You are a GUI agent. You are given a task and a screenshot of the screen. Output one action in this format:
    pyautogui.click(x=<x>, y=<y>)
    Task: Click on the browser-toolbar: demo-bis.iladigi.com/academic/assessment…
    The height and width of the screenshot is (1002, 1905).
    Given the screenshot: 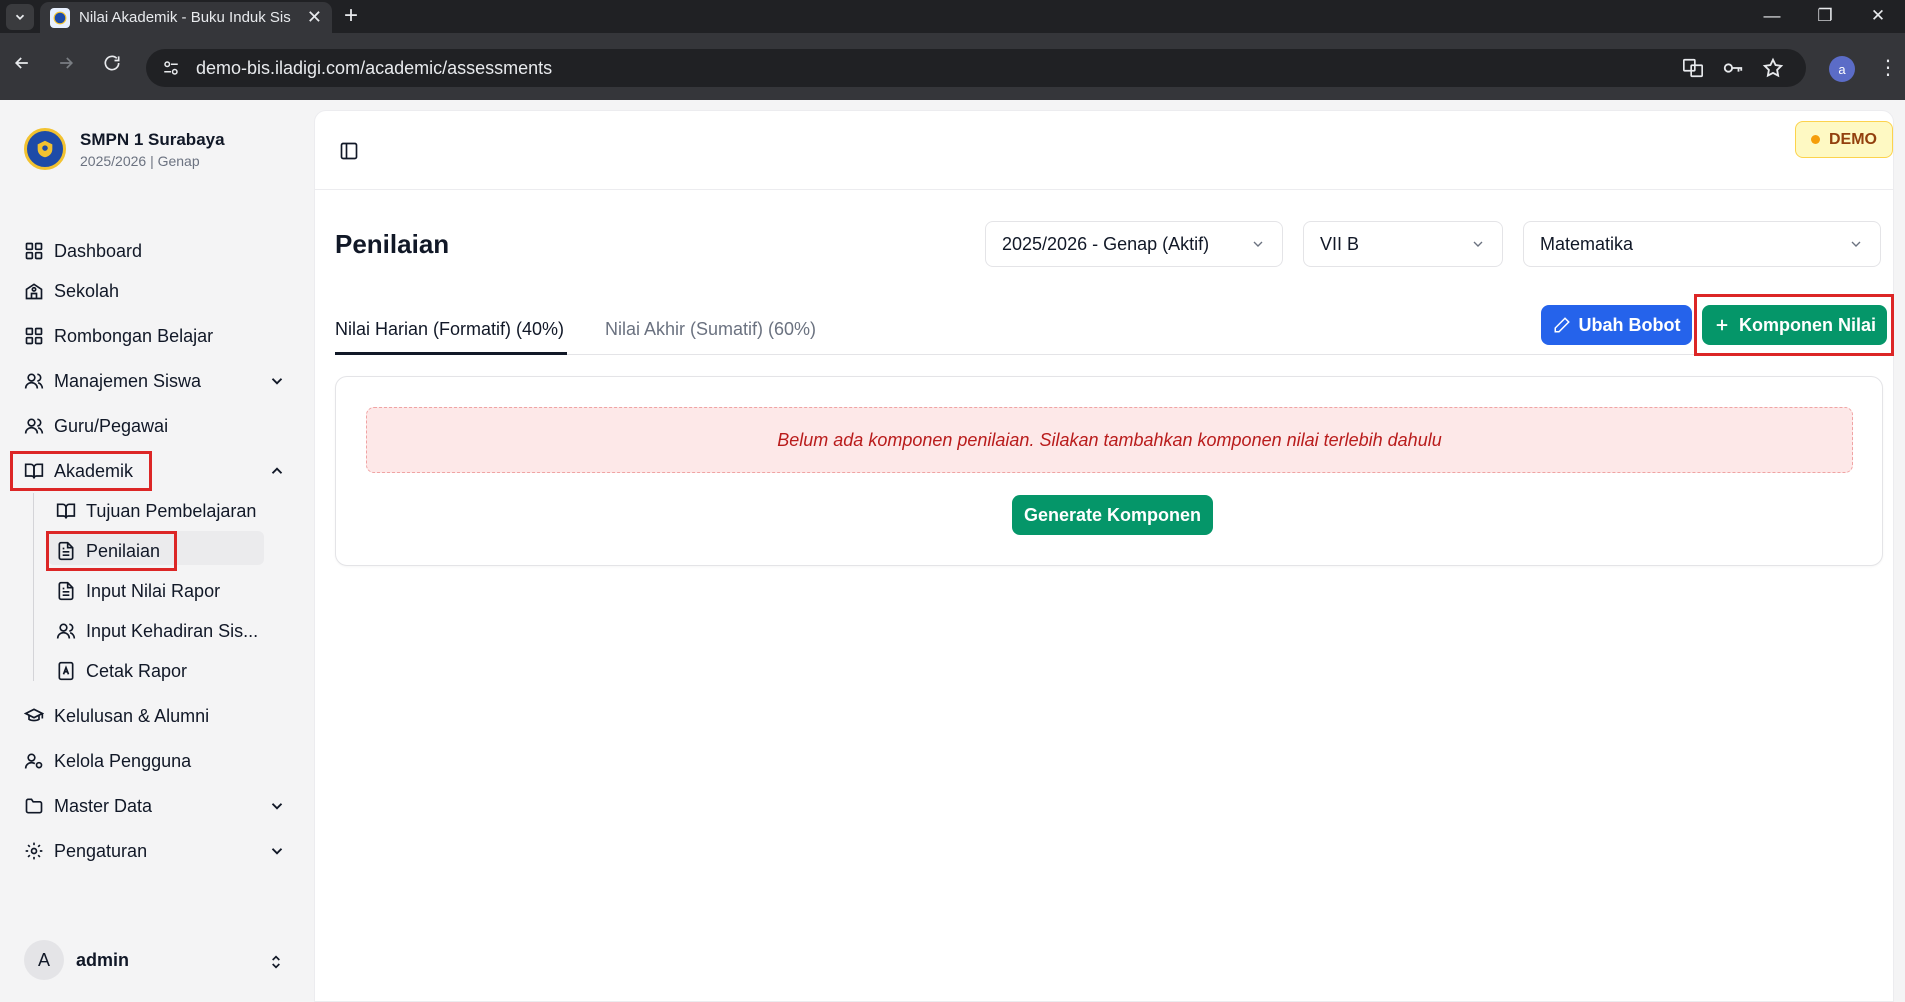 What is the action you would take?
    pyautogui.click(x=952, y=66)
    